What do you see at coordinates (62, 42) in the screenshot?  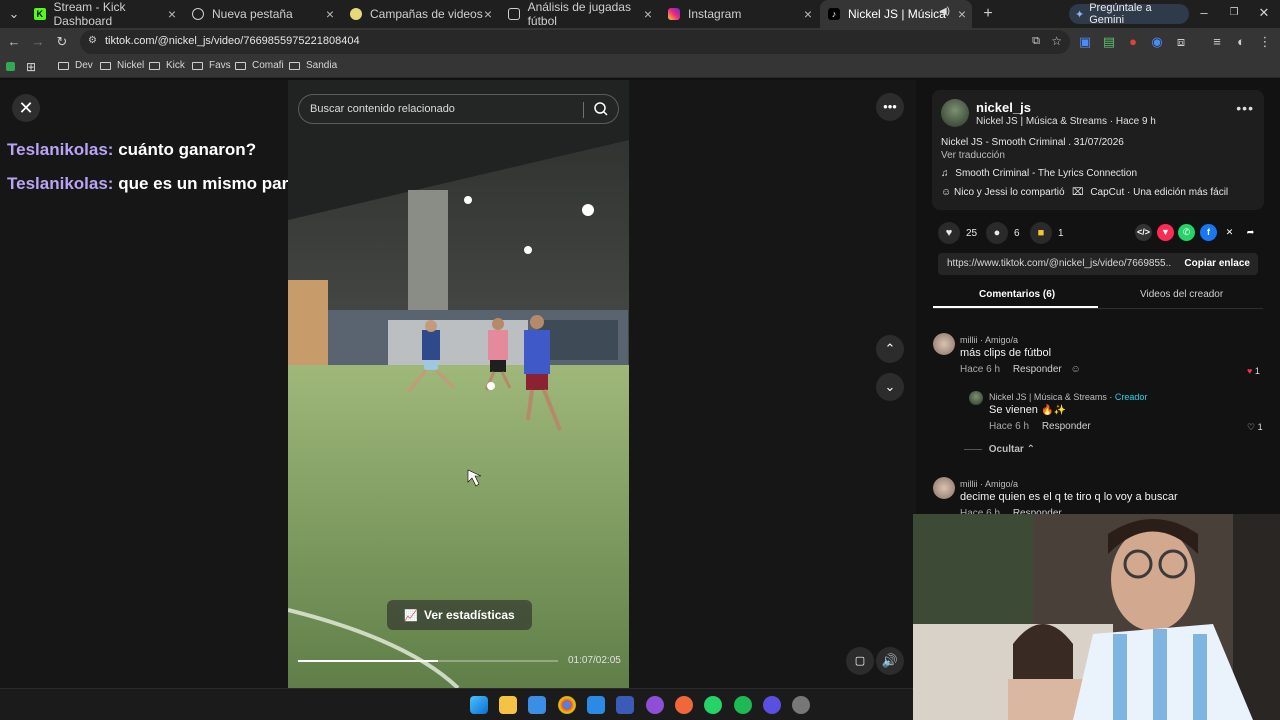 I see `reload-icon: ↻` at bounding box center [62, 42].